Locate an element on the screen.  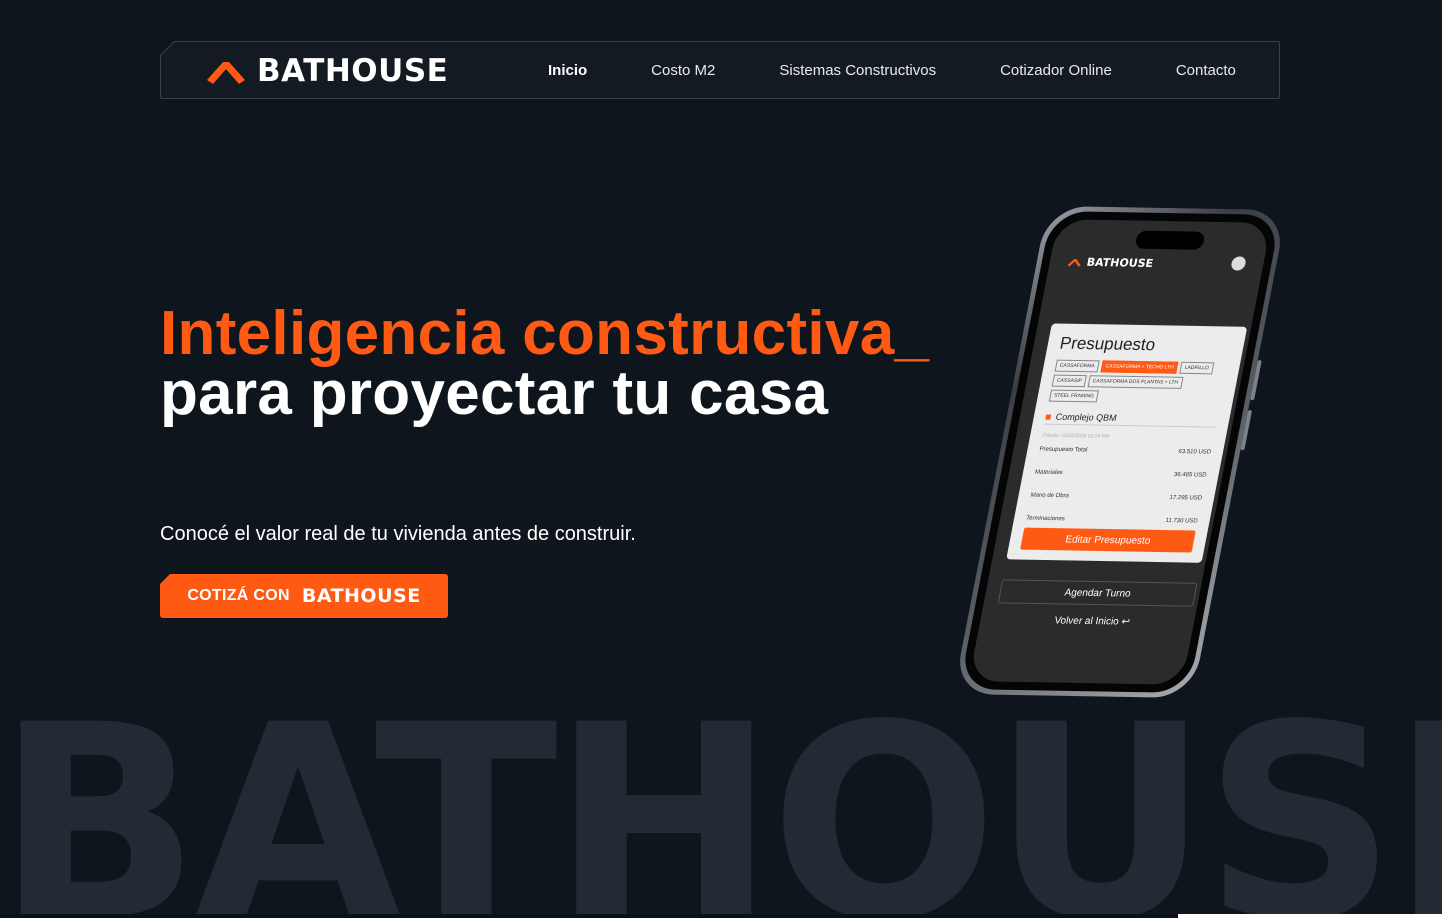
cta-brand: BATHOUSE is located at coordinates (361, 596).